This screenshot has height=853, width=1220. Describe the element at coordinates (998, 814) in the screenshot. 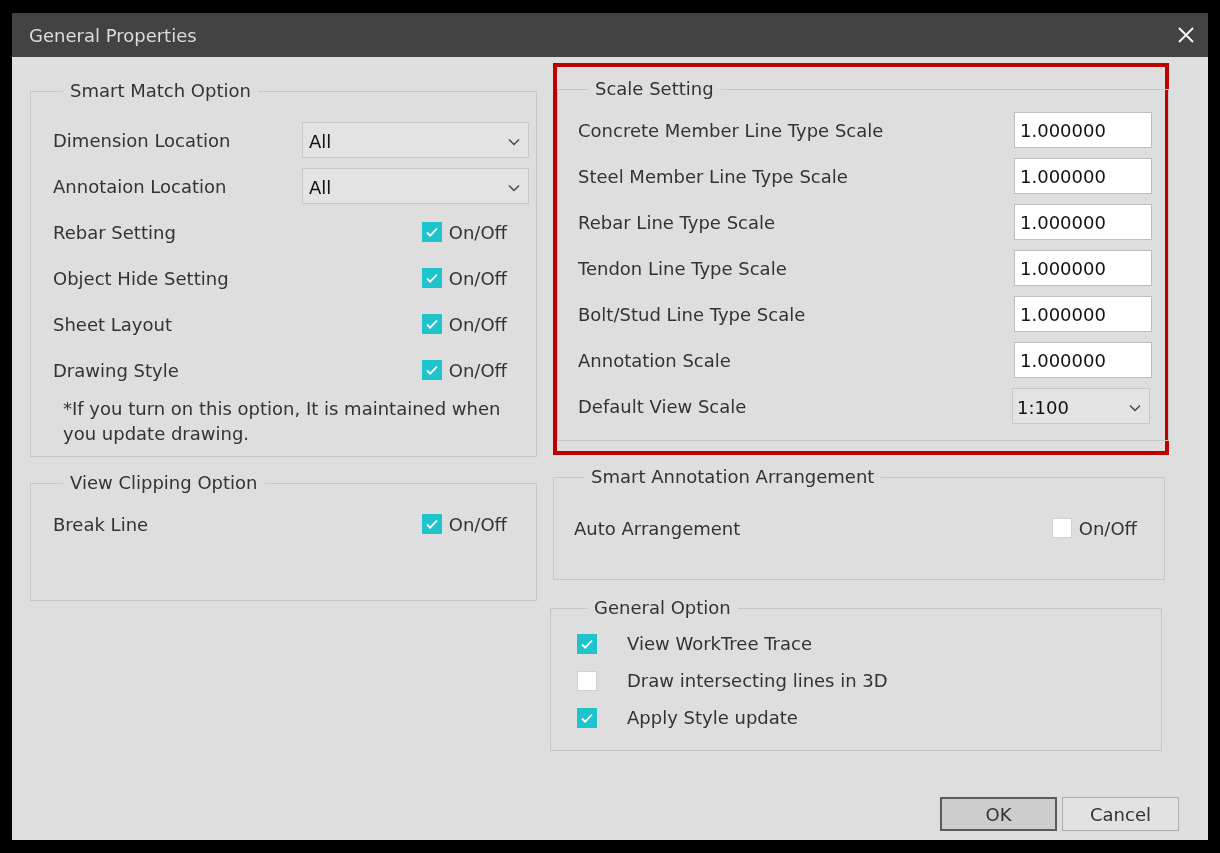

I see `default-button: OK` at that location.